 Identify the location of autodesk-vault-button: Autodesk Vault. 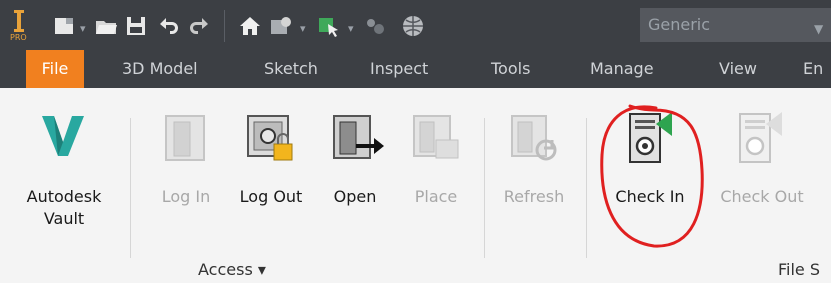
(64, 168).